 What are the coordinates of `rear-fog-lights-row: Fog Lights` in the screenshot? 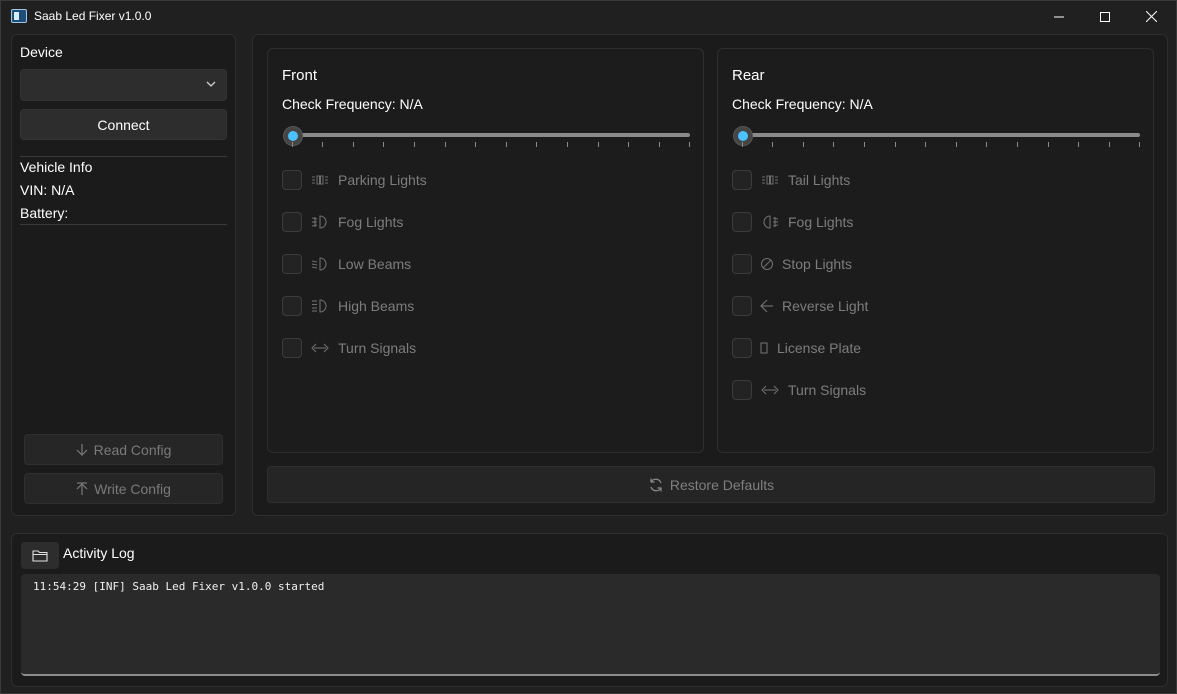 It's located at (792, 222).